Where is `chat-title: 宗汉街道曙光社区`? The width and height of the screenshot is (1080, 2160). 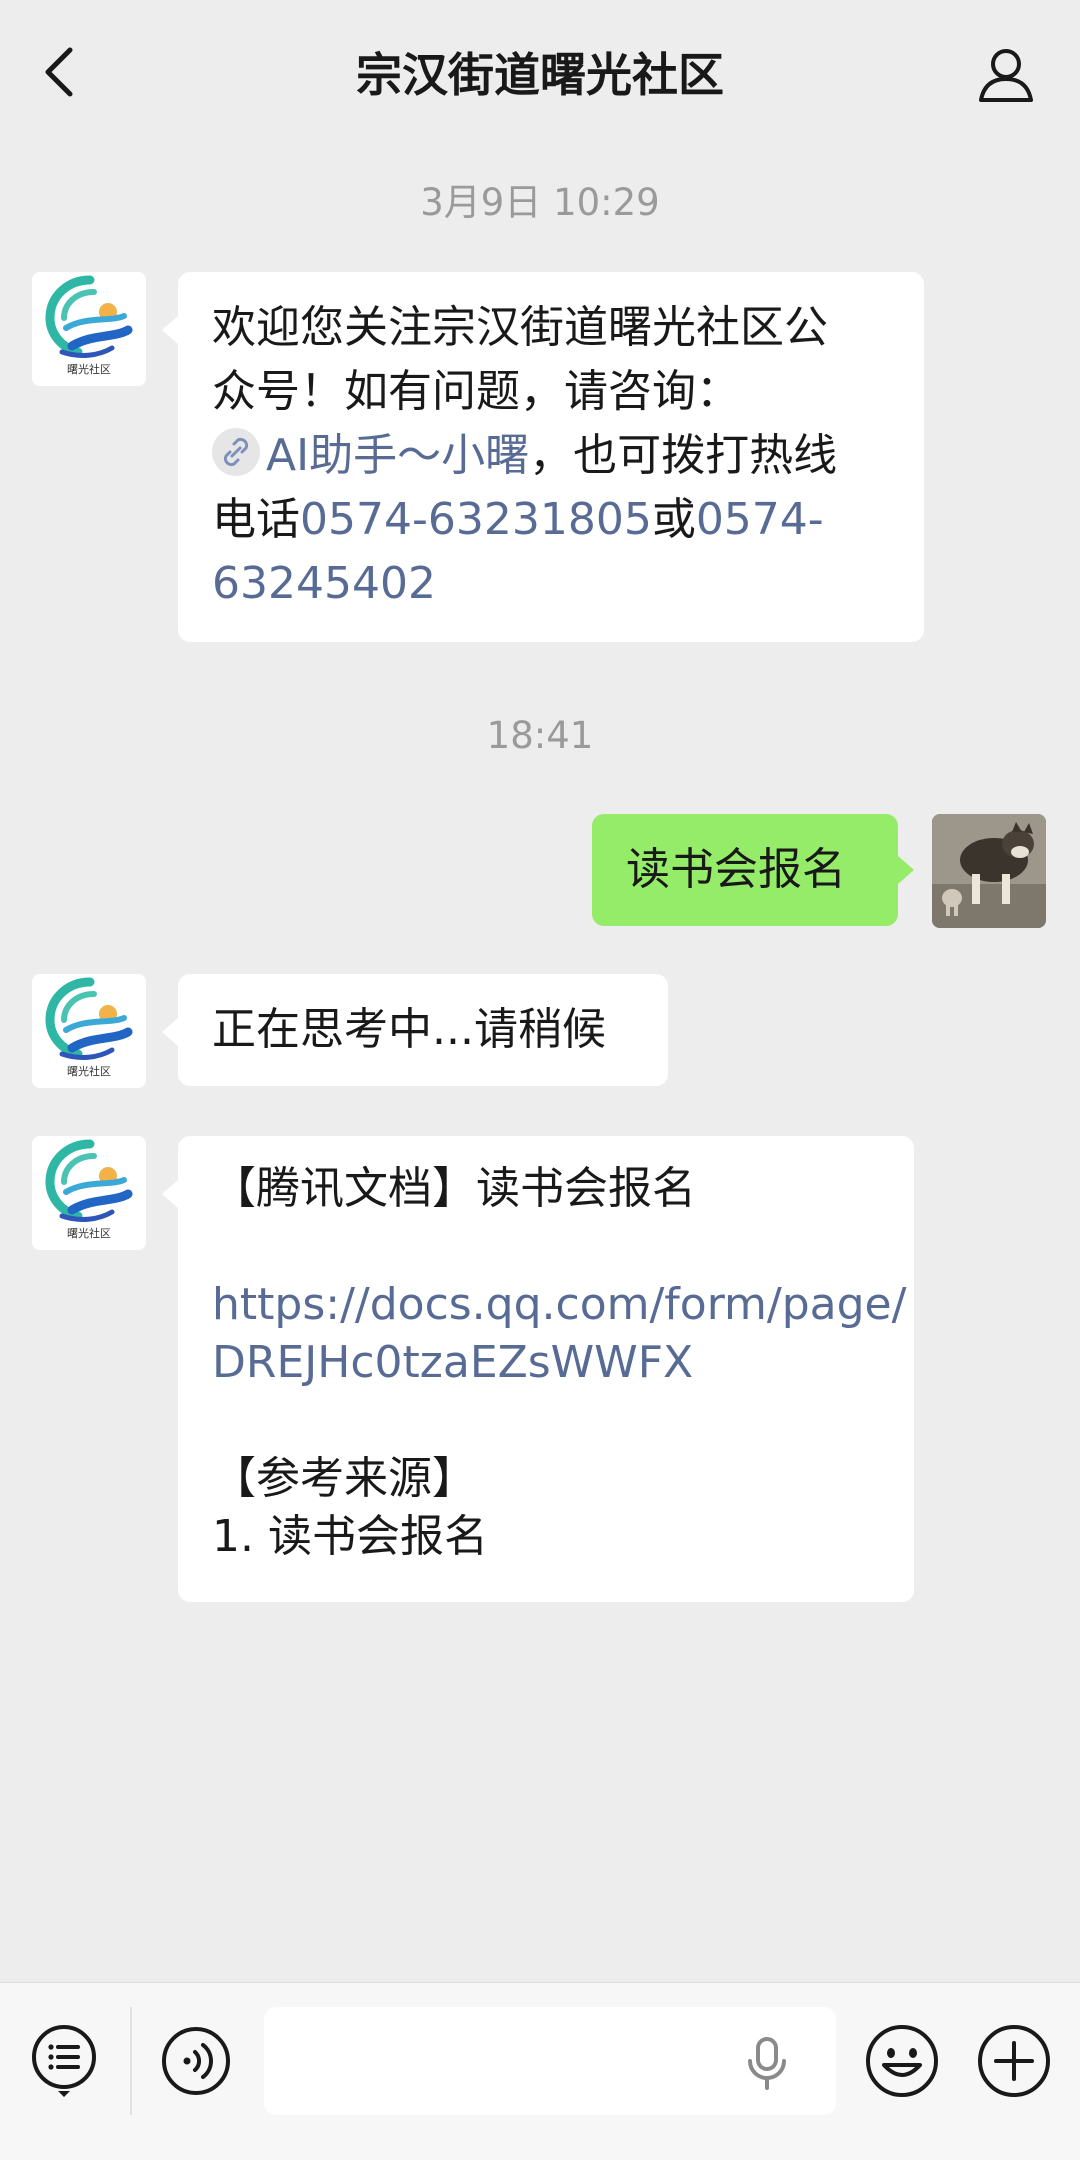
chat-title: 宗汉街道曙光社区 is located at coordinates (540, 75).